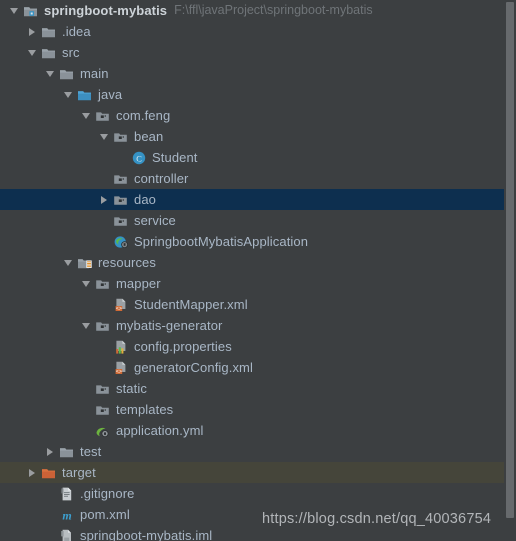 The height and width of the screenshot is (541, 516). Describe the element at coordinates (258, 94) in the screenshot. I see `tree-row: java` at that location.